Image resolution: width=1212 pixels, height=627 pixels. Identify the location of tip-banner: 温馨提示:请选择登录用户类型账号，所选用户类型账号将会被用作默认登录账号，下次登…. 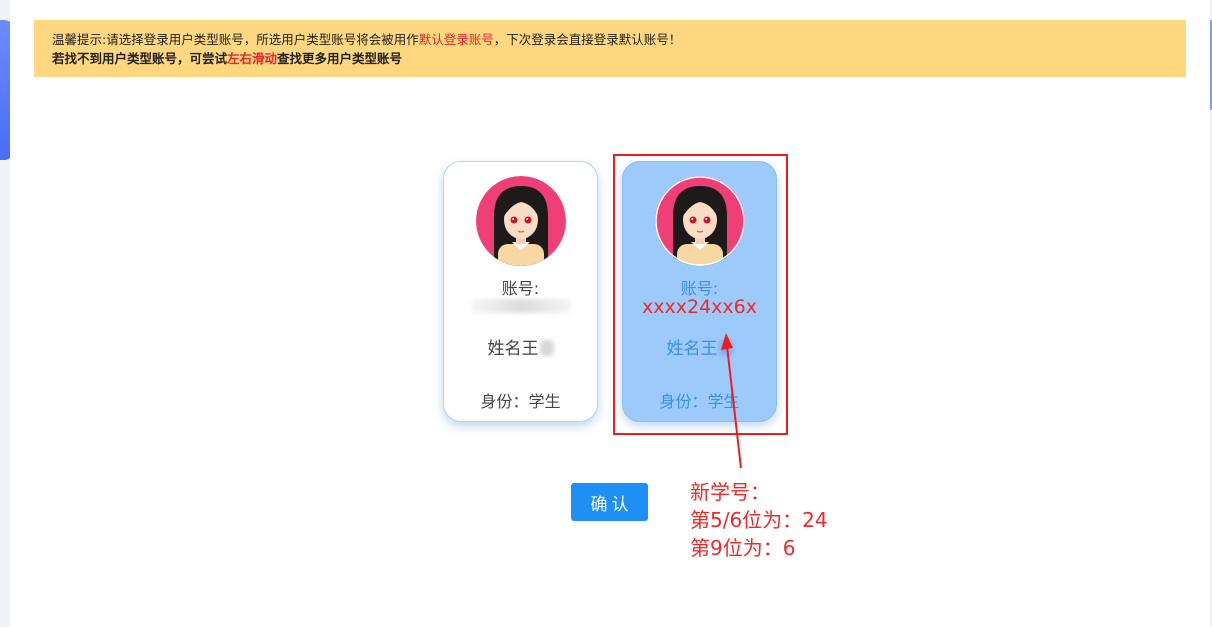
(610, 48).